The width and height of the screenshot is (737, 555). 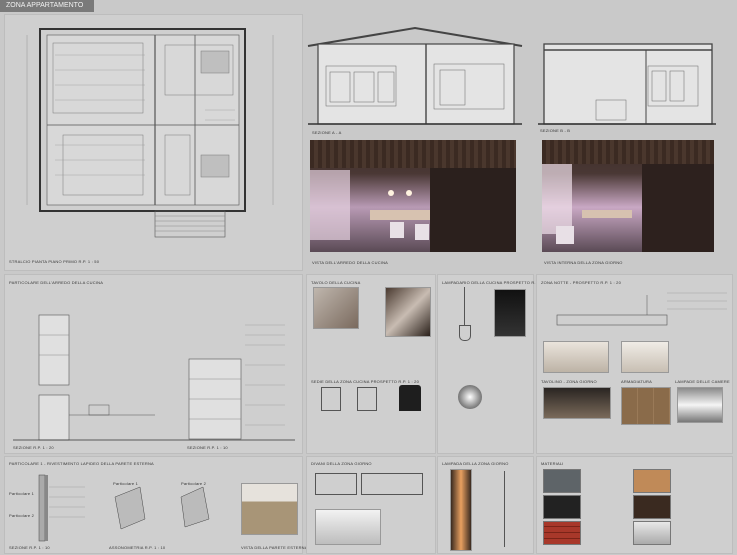 I want to click on floorlamp-caption: LAMPADA DELLA ZONA GIORNO, so click(x=475, y=463).